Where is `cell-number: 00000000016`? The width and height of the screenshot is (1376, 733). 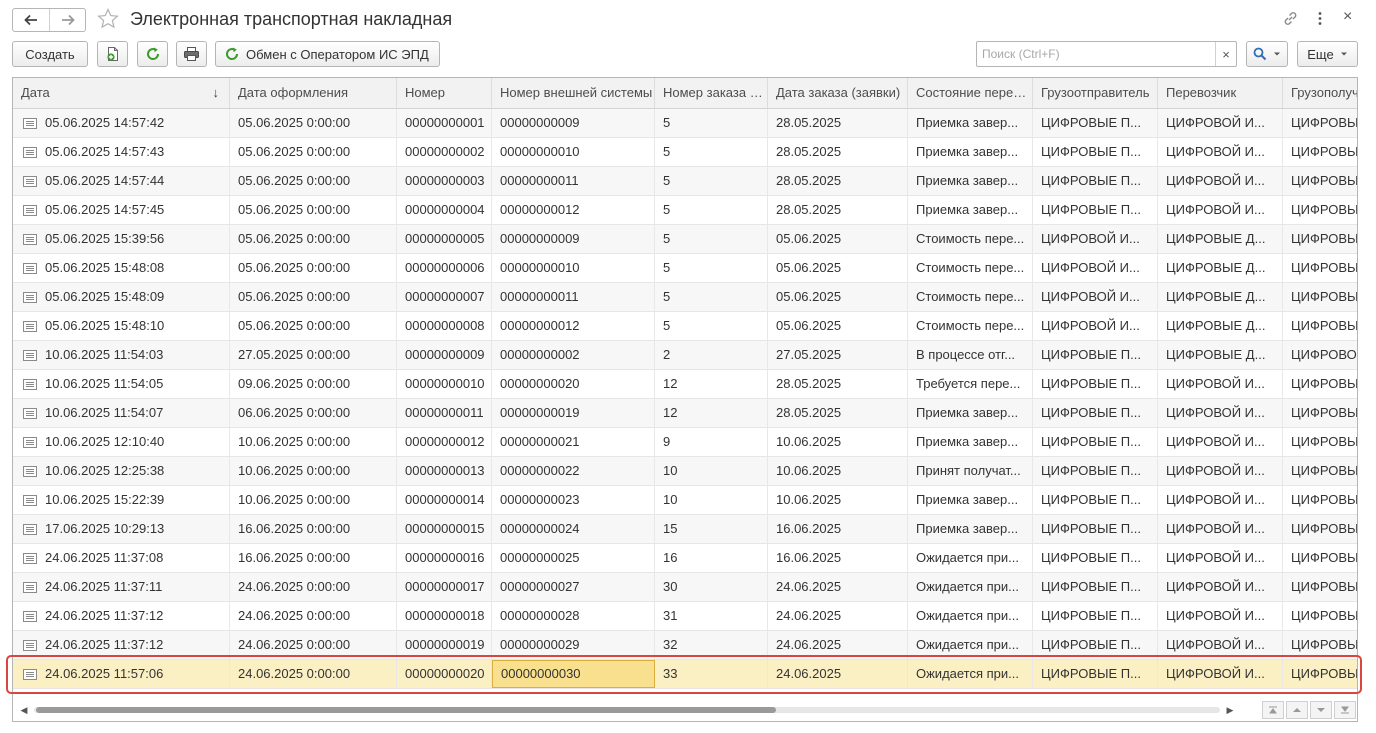 cell-number: 00000000016 is located at coordinates (444, 558).